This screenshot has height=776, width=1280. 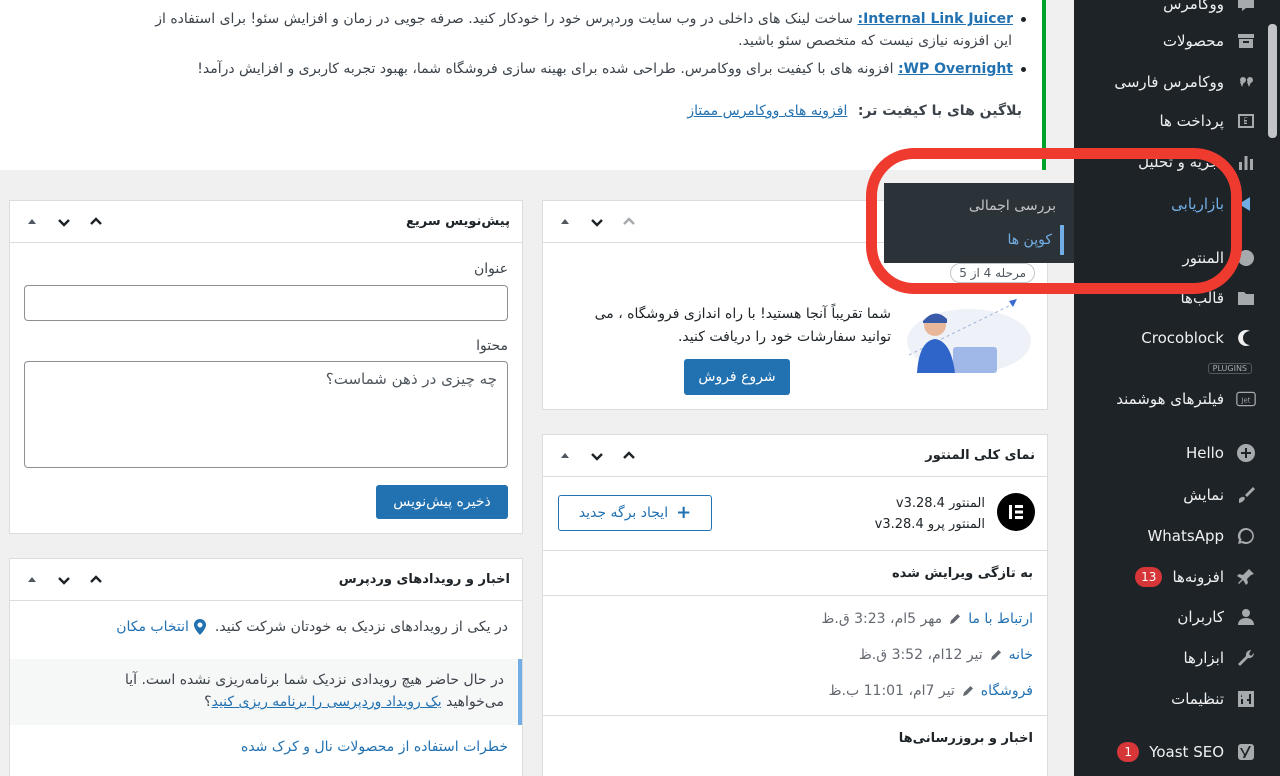 I want to click on setup-message-line2: توانید سفارشات خود را دریافت کنید., so click(x=784, y=337).